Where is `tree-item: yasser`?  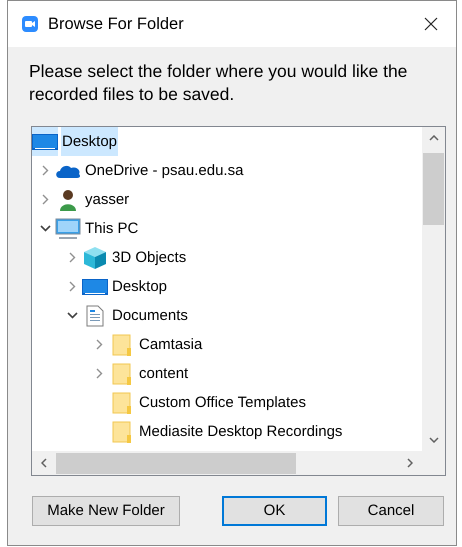 tree-item: yasser is located at coordinates (107, 199).